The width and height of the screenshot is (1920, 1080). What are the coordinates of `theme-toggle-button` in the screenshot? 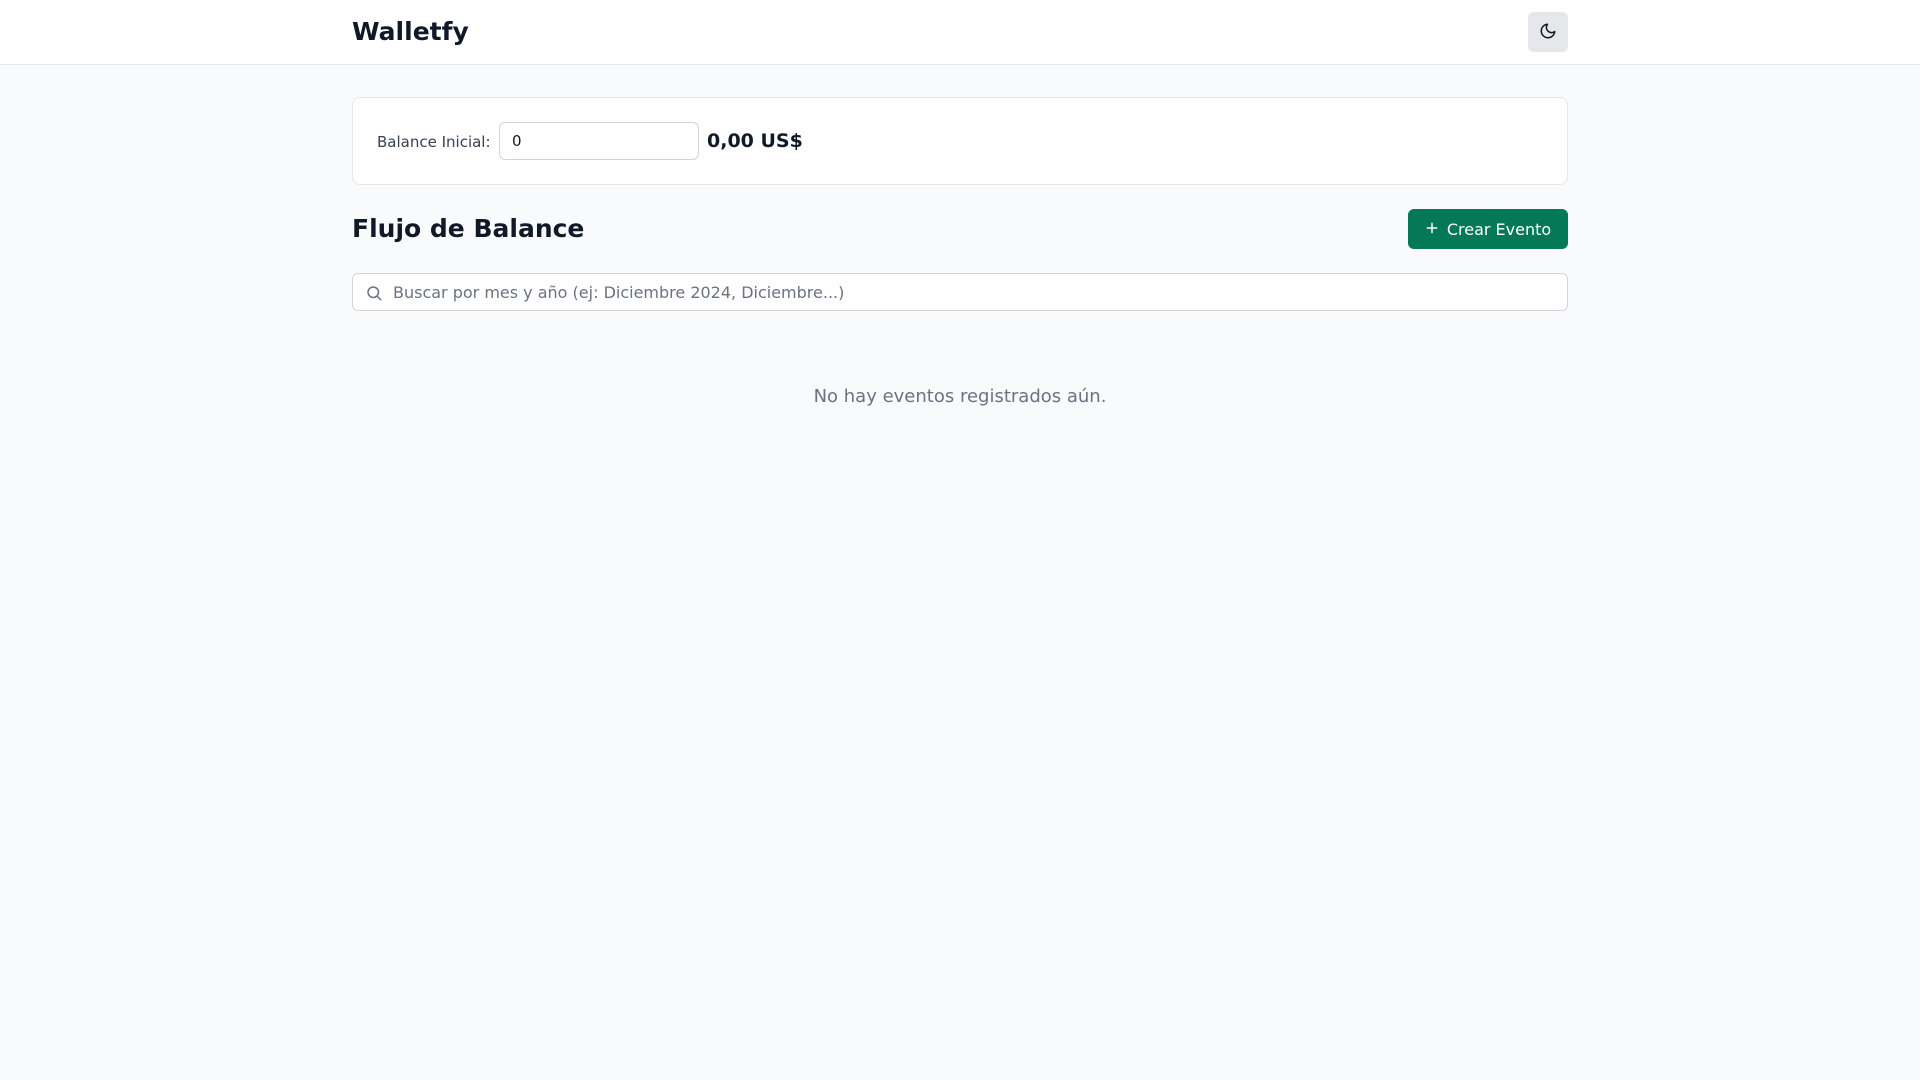 It's located at (1548, 32).